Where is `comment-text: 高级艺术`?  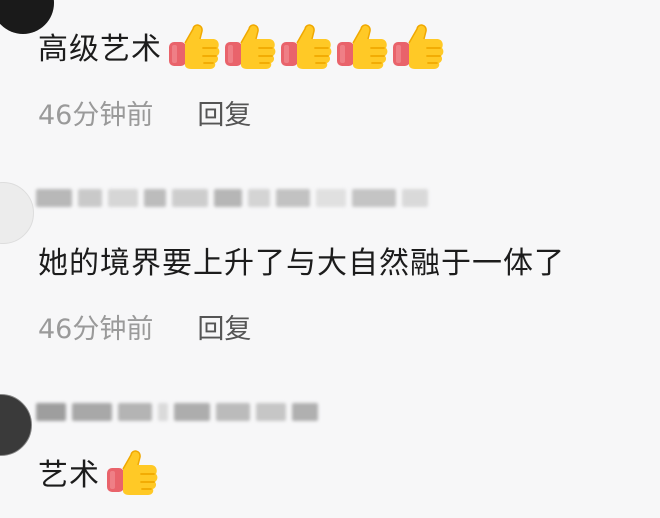
comment-text: 高级艺术 is located at coordinates (242, 46).